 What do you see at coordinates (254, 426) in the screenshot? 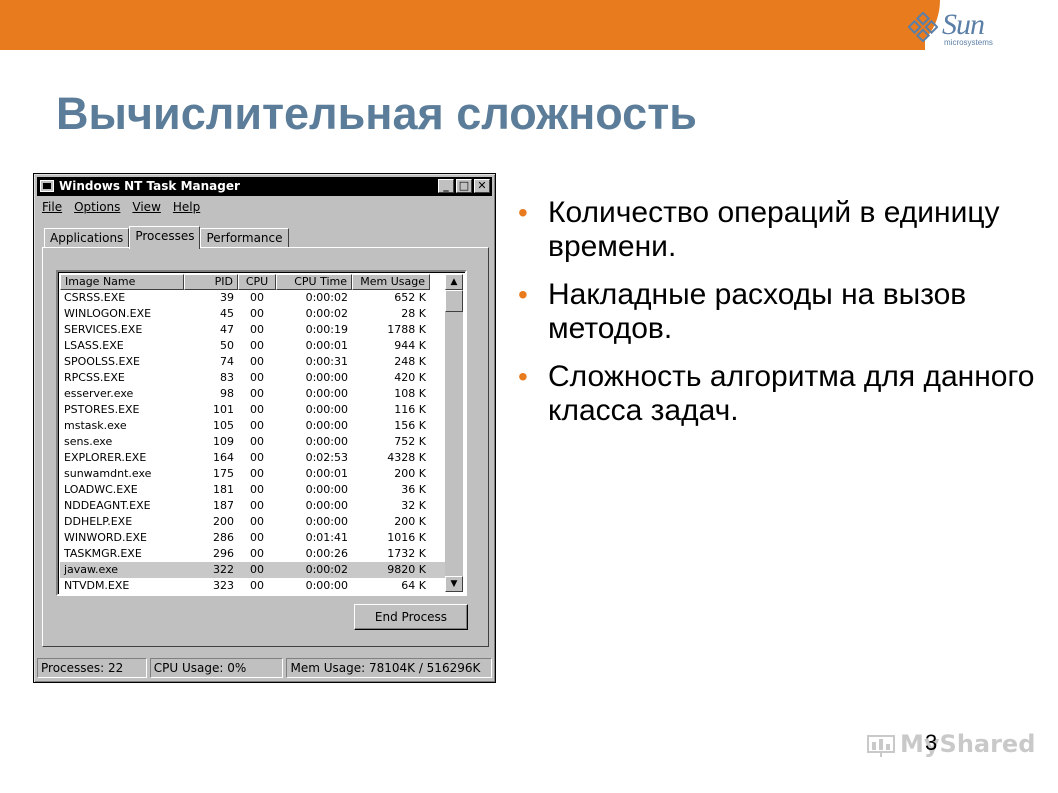
I see `process-row: mstask.exe 105 00 0:00:00 156 K` at bounding box center [254, 426].